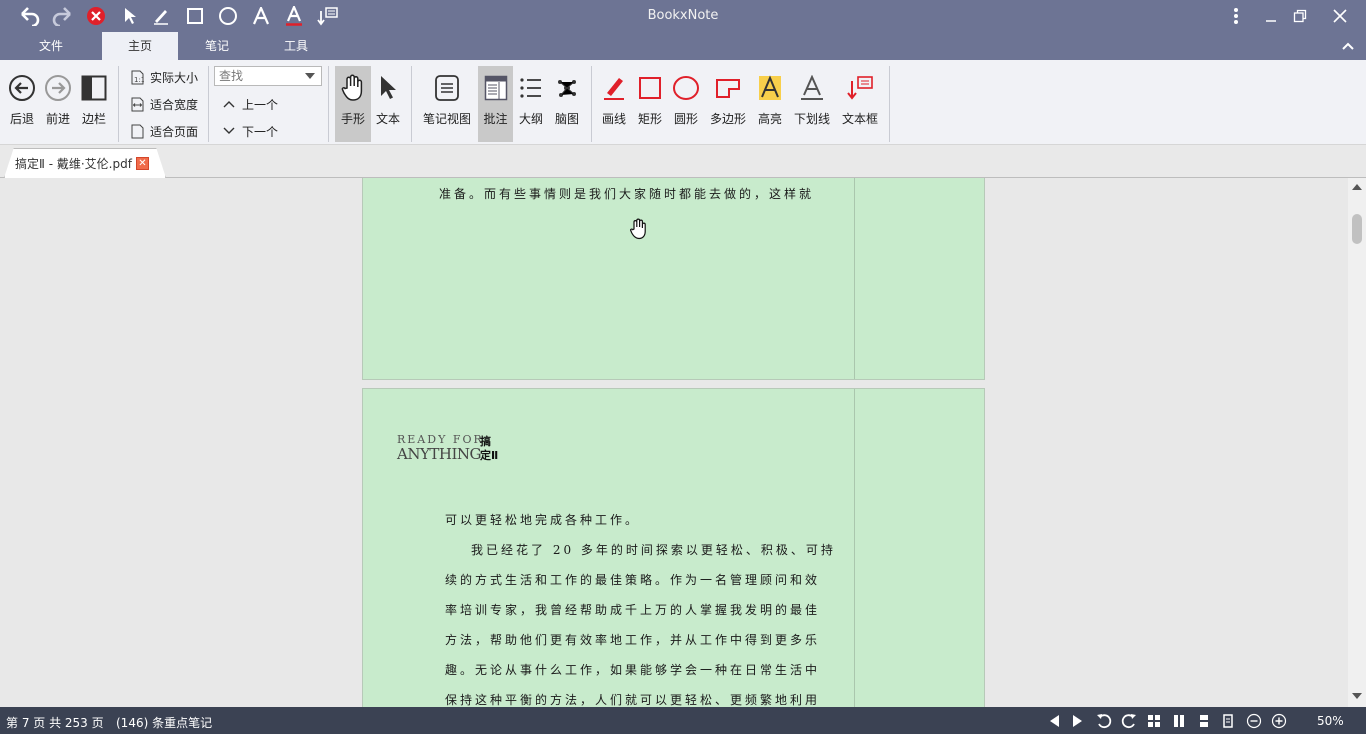 This screenshot has width=1366, height=734. What do you see at coordinates (231, 76) in the screenshot?
I see `search-placeholder: 查找` at bounding box center [231, 76].